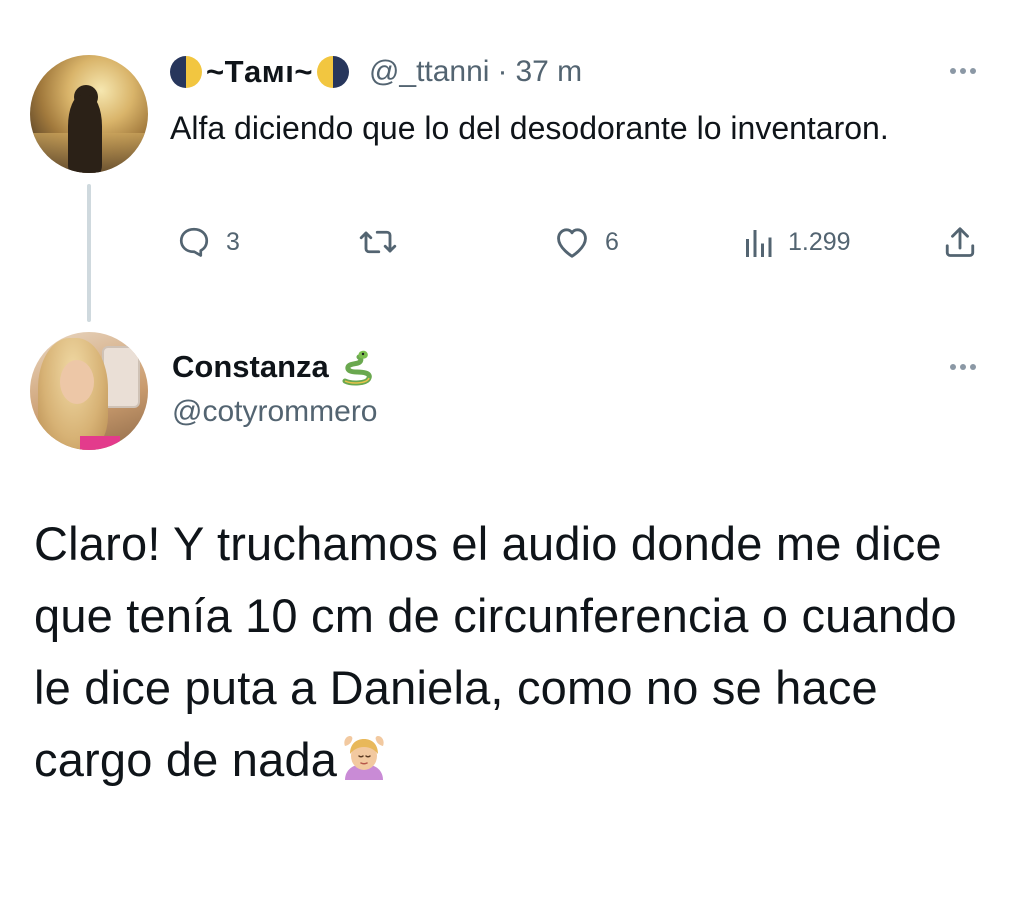  Describe the element at coordinates (357, 368) in the screenshot. I see `snake-icon` at that location.